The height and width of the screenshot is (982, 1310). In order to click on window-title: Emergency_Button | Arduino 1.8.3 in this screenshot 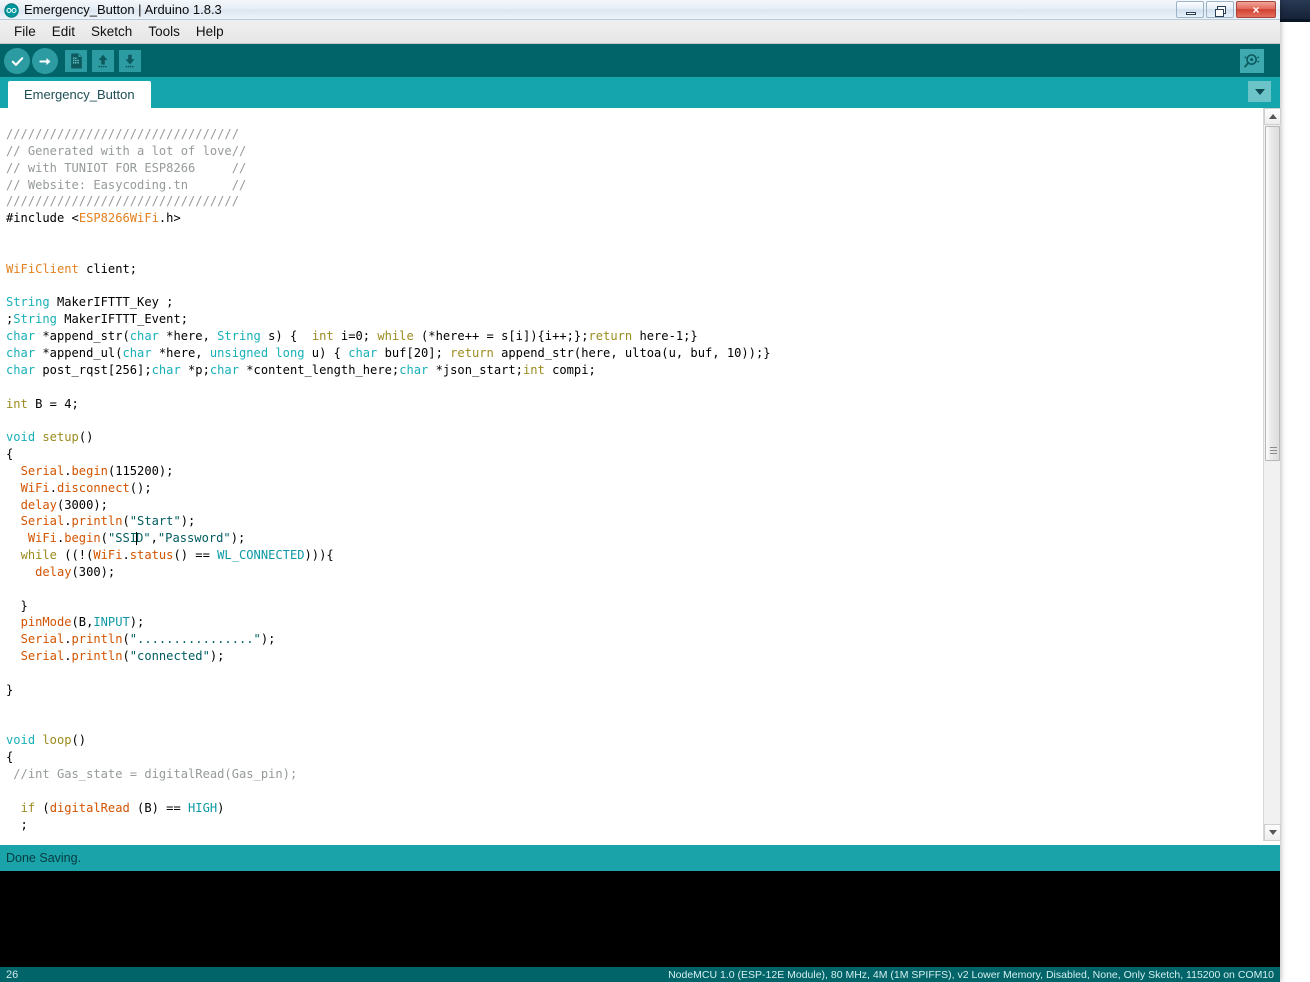, I will do `click(123, 9)`.